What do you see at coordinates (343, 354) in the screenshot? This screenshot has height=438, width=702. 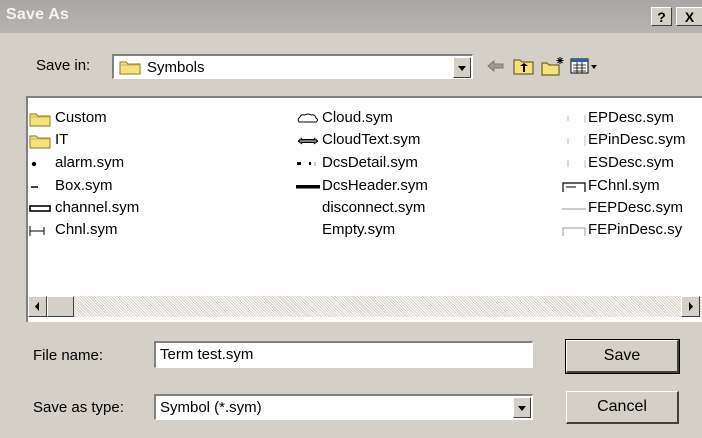 I see `file-name-input: Term test.sym` at bounding box center [343, 354].